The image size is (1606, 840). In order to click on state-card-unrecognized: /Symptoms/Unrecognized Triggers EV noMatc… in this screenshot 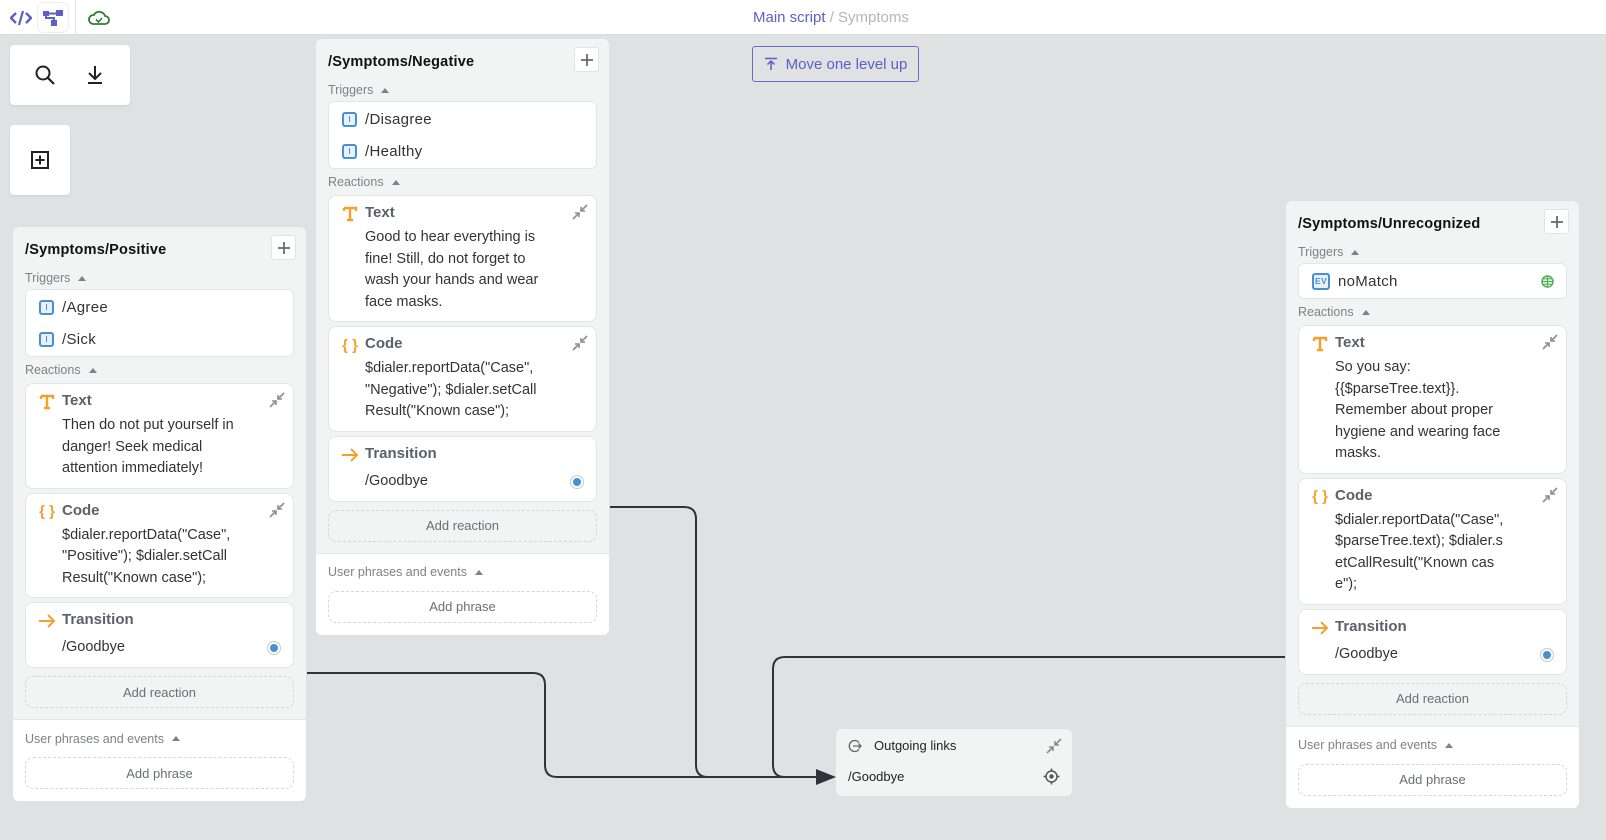, I will do `click(1432, 504)`.